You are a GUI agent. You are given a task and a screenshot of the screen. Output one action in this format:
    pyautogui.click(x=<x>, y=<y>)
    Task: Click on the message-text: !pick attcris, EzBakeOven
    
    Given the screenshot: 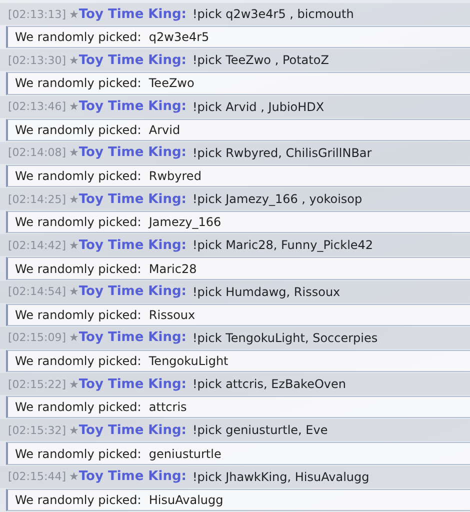 What is the action you would take?
    pyautogui.click(x=269, y=384)
    